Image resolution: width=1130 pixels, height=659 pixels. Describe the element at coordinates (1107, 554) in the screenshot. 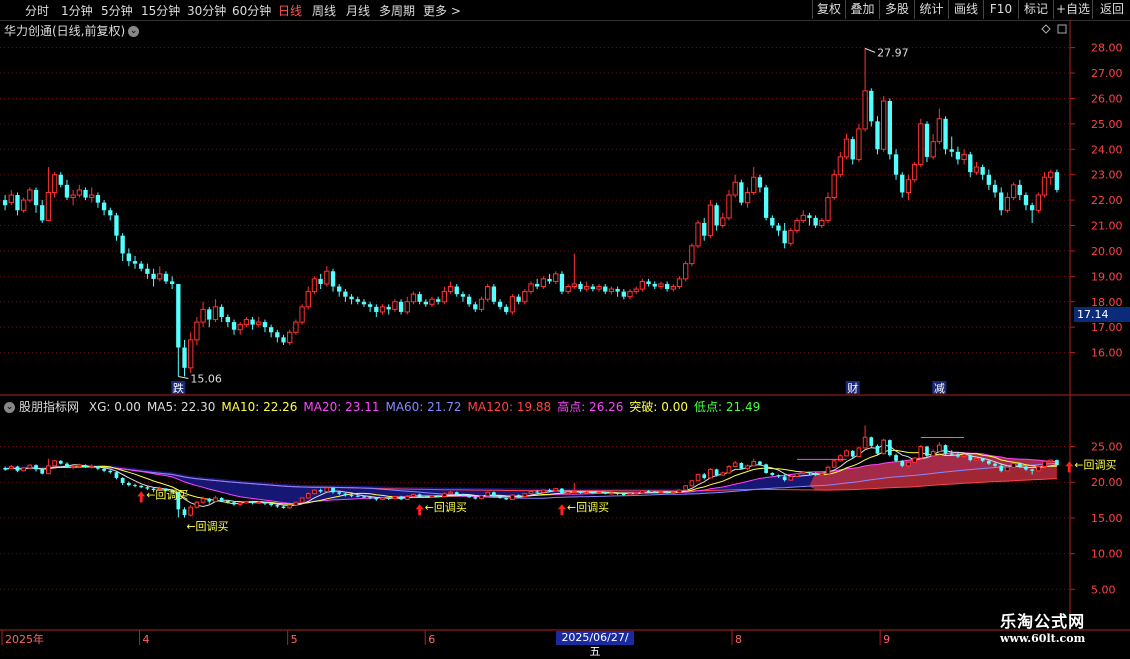

I see `indicator-tick-label: 10.00` at that location.